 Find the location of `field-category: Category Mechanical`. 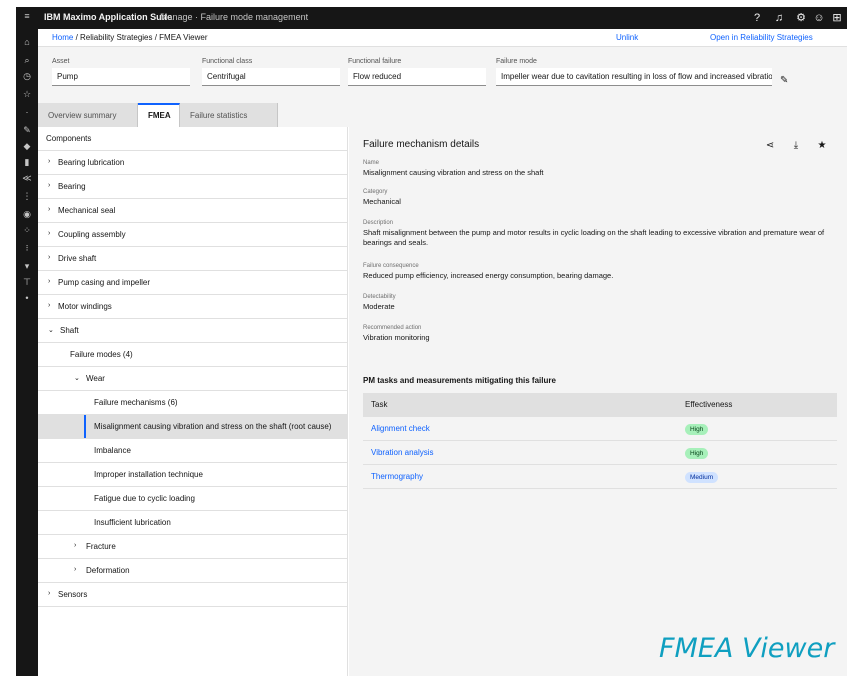

field-category: Category Mechanical is located at coordinates (382, 197).